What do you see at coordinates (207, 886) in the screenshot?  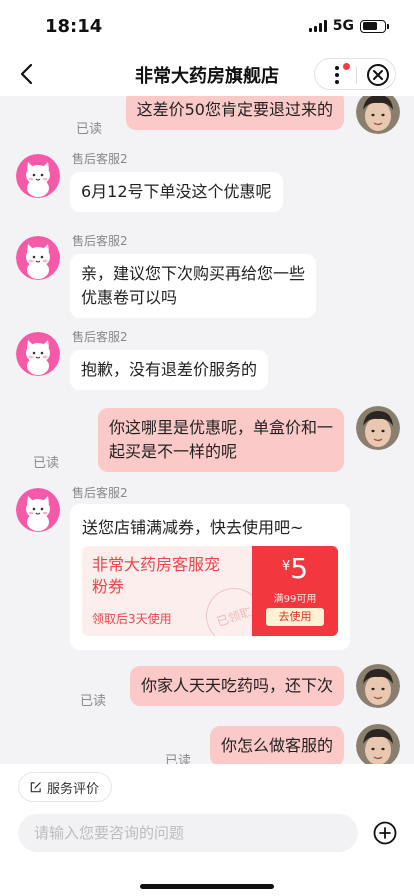 I see `home-indicator` at bounding box center [207, 886].